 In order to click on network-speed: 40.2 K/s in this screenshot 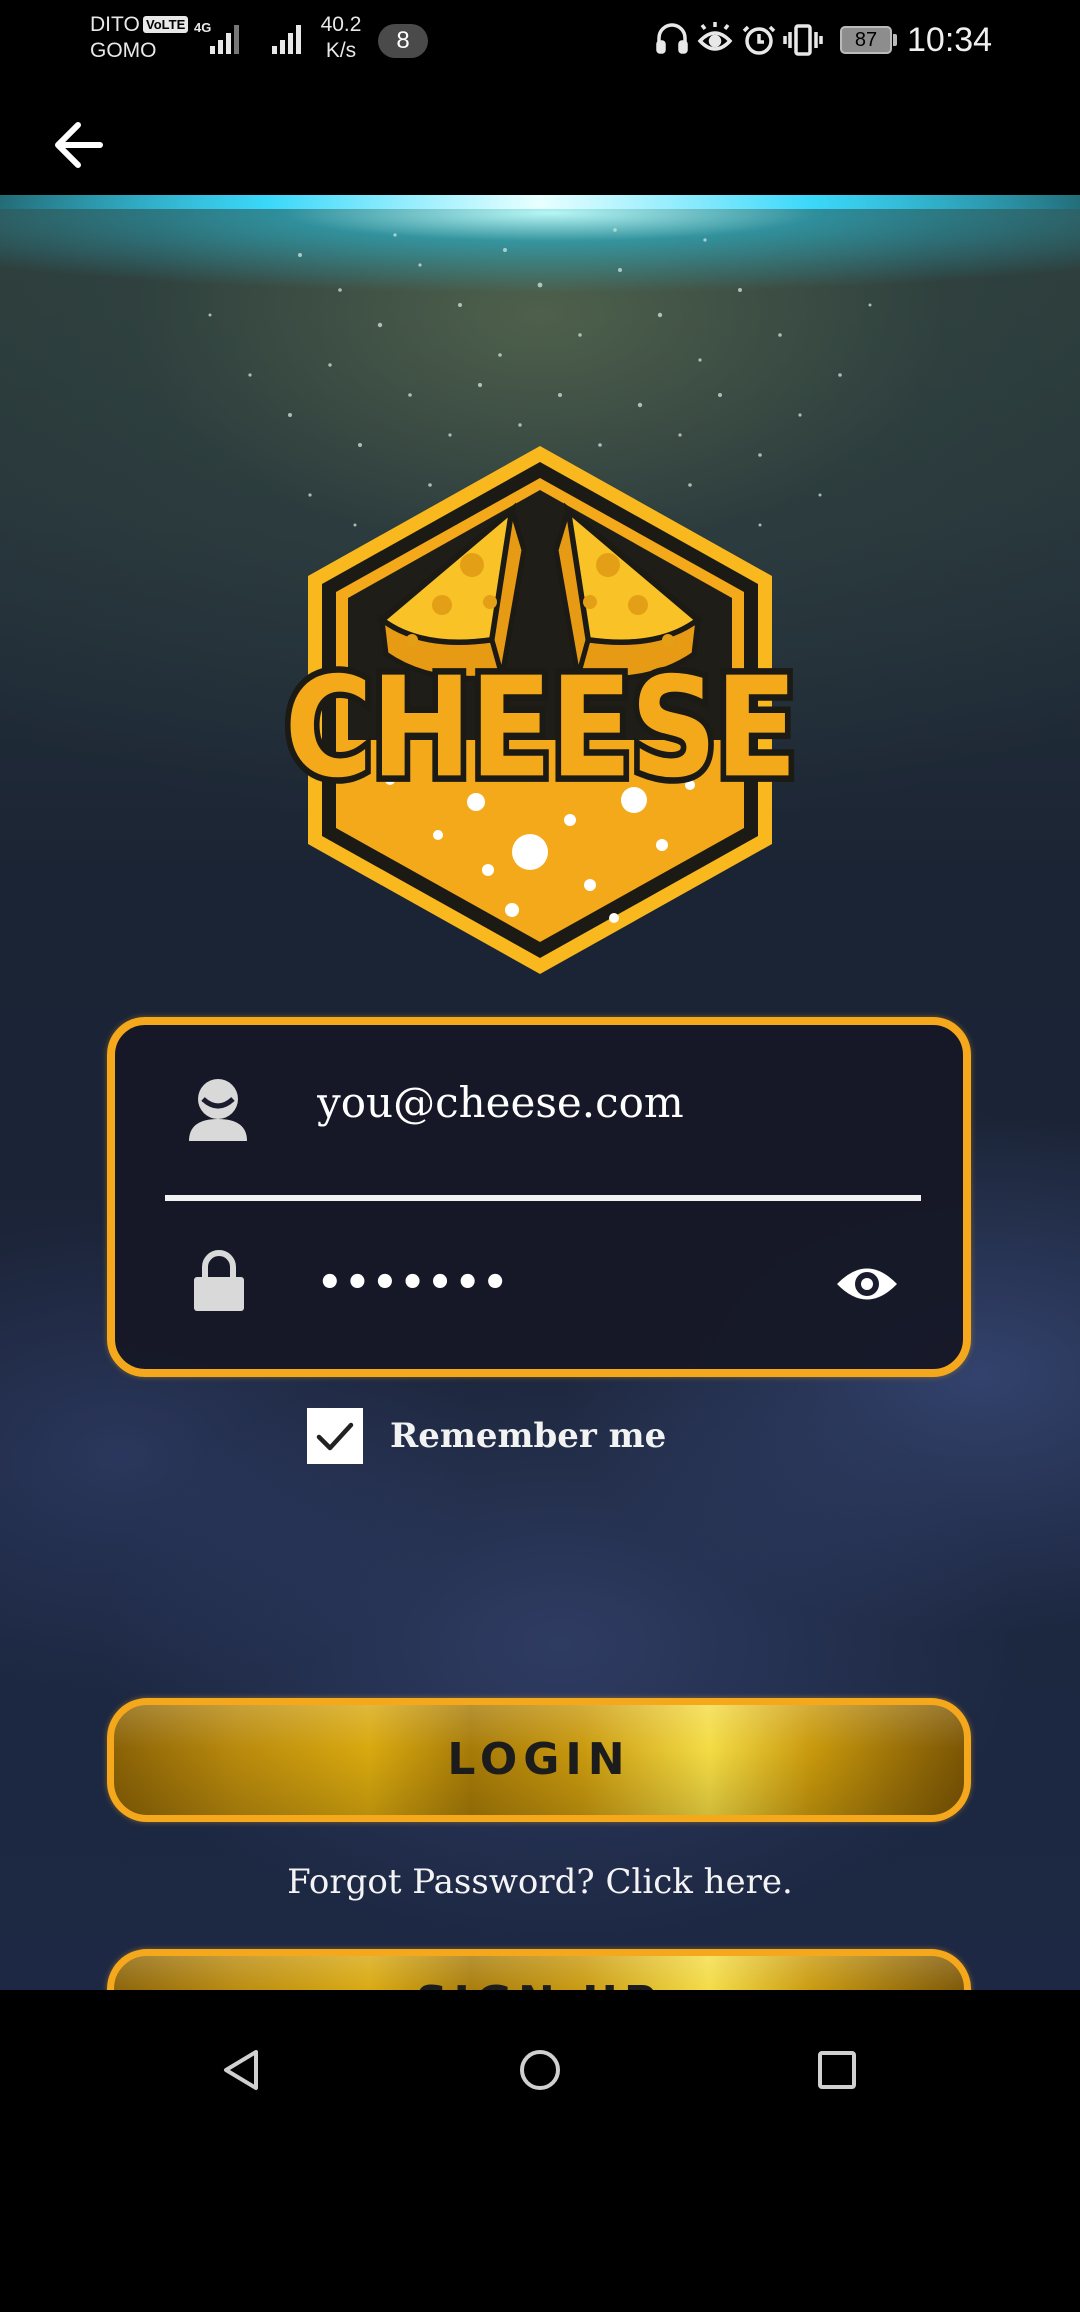, I will do `click(341, 38)`.